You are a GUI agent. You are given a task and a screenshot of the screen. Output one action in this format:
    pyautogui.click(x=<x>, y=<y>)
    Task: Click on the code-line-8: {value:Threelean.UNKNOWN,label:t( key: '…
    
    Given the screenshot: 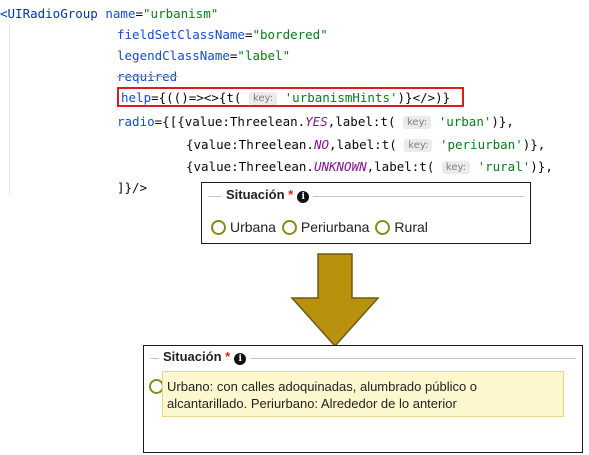 What is the action you would take?
    pyautogui.click(x=369, y=166)
    